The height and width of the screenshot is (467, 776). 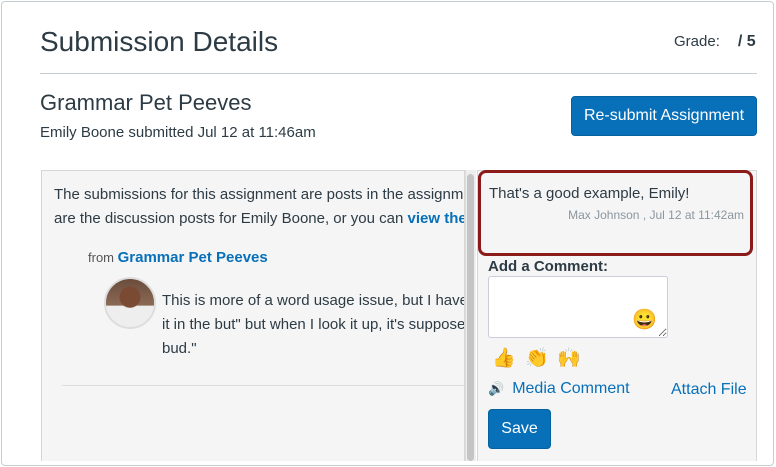 I want to click on assignment-name: Grammar Pet Peeves, so click(x=146, y=102).